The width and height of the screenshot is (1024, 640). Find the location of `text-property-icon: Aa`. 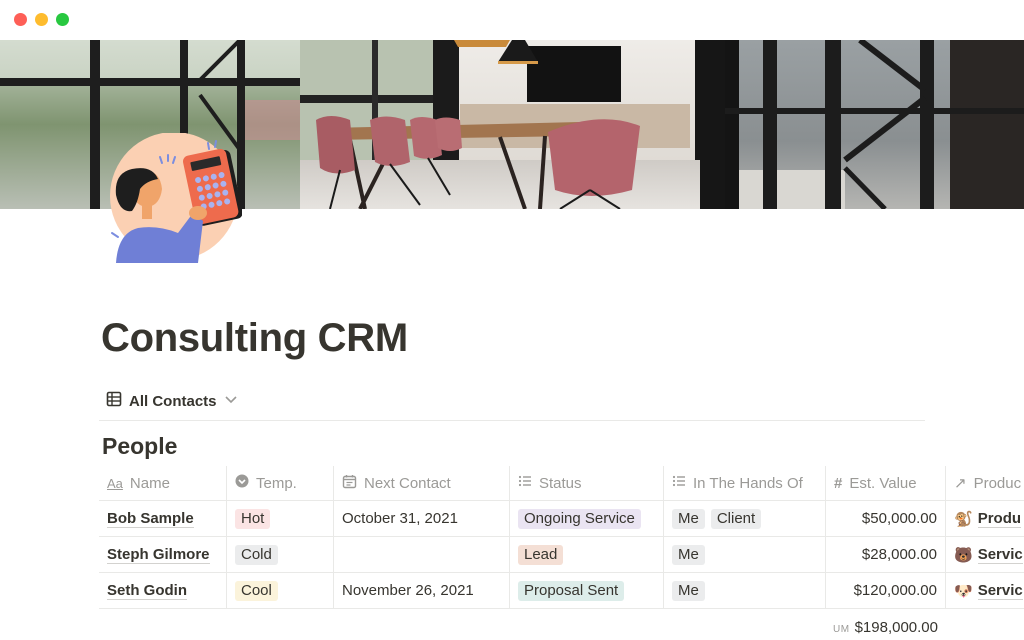

text-property-icon: Aa is located at coordinates (115, 483).